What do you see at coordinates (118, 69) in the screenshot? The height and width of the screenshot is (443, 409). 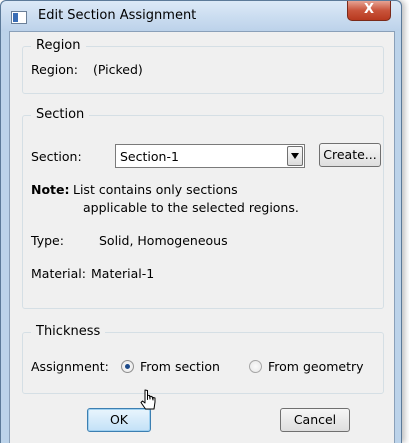 I see `region-value: (Picked)` at bounding box center [118, 69].